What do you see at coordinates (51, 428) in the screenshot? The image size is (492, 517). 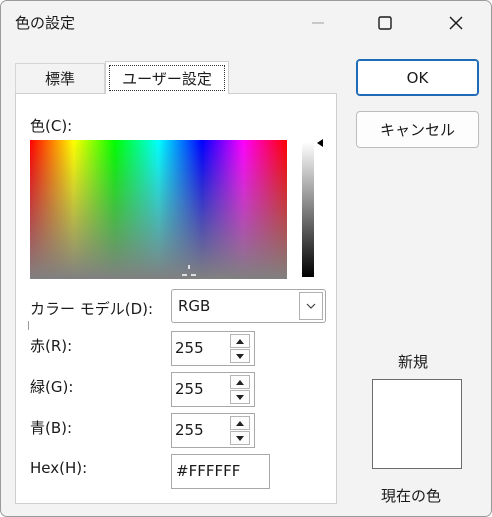 I see `blue-label: 青(B):` at bounding box center [51, 428].